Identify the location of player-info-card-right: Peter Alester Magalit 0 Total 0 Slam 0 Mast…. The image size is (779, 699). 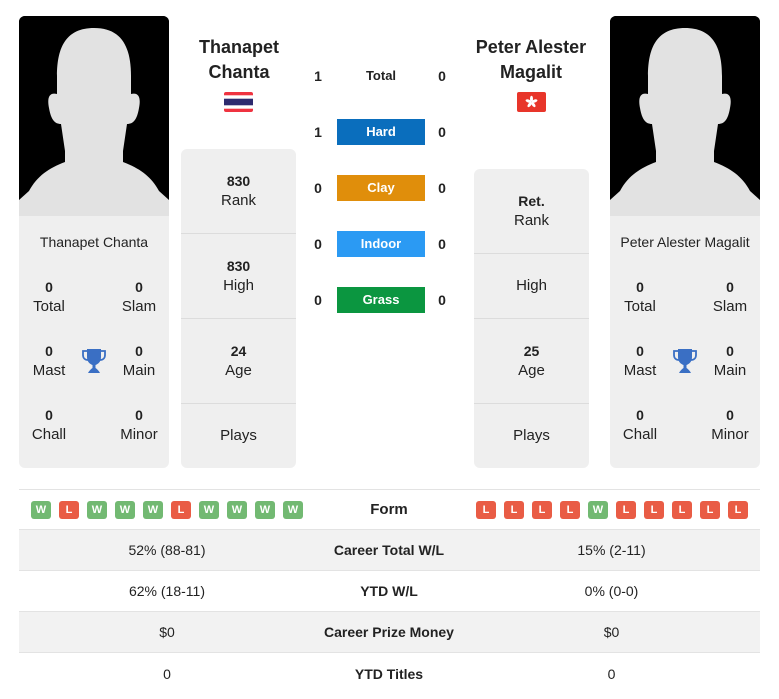
(685, 342).